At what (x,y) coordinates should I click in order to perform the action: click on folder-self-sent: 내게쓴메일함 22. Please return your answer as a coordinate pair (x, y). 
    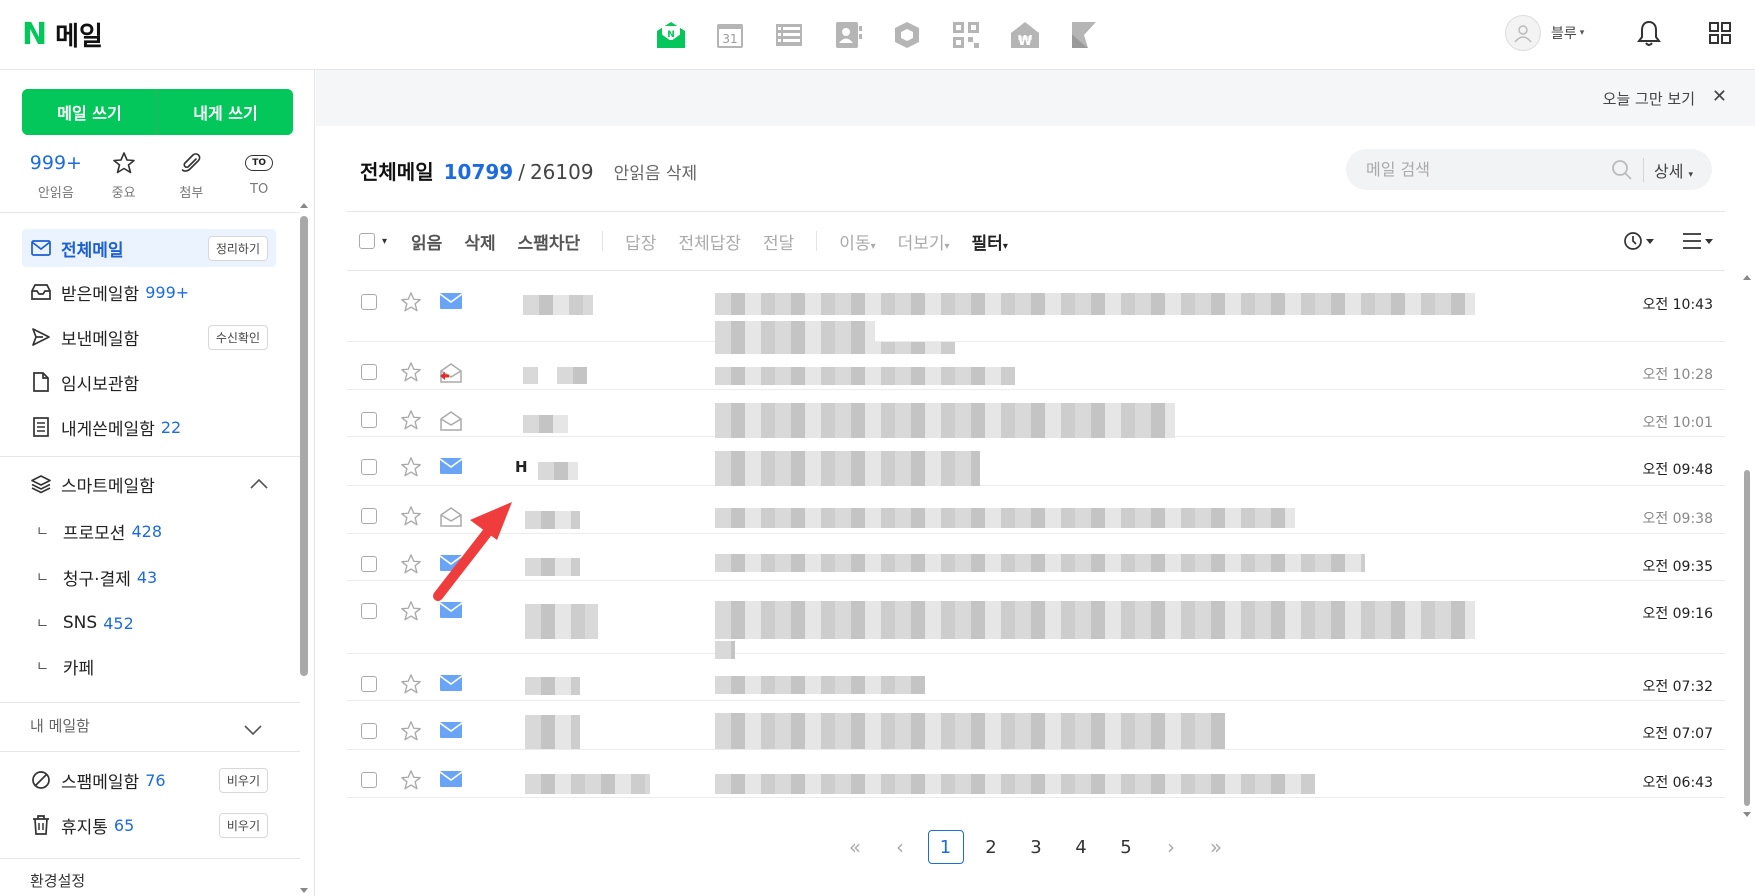
    Looking at the image, I should click on (149, 427).